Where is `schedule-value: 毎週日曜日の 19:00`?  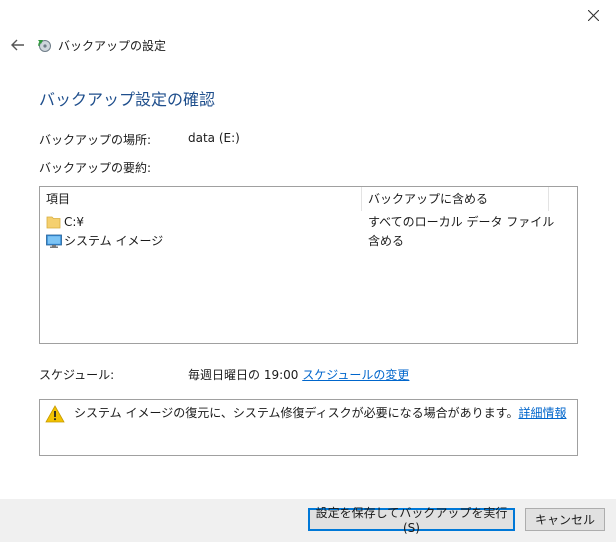
schedule-value: 毎週日曜日の 19:00 is located at coordinates (243, 375).